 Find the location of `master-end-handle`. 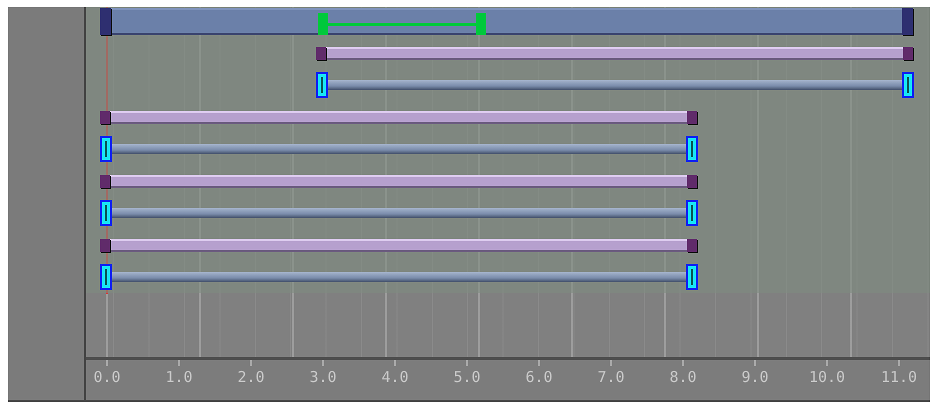

master-end-handle is located at coordinates (908, 21).